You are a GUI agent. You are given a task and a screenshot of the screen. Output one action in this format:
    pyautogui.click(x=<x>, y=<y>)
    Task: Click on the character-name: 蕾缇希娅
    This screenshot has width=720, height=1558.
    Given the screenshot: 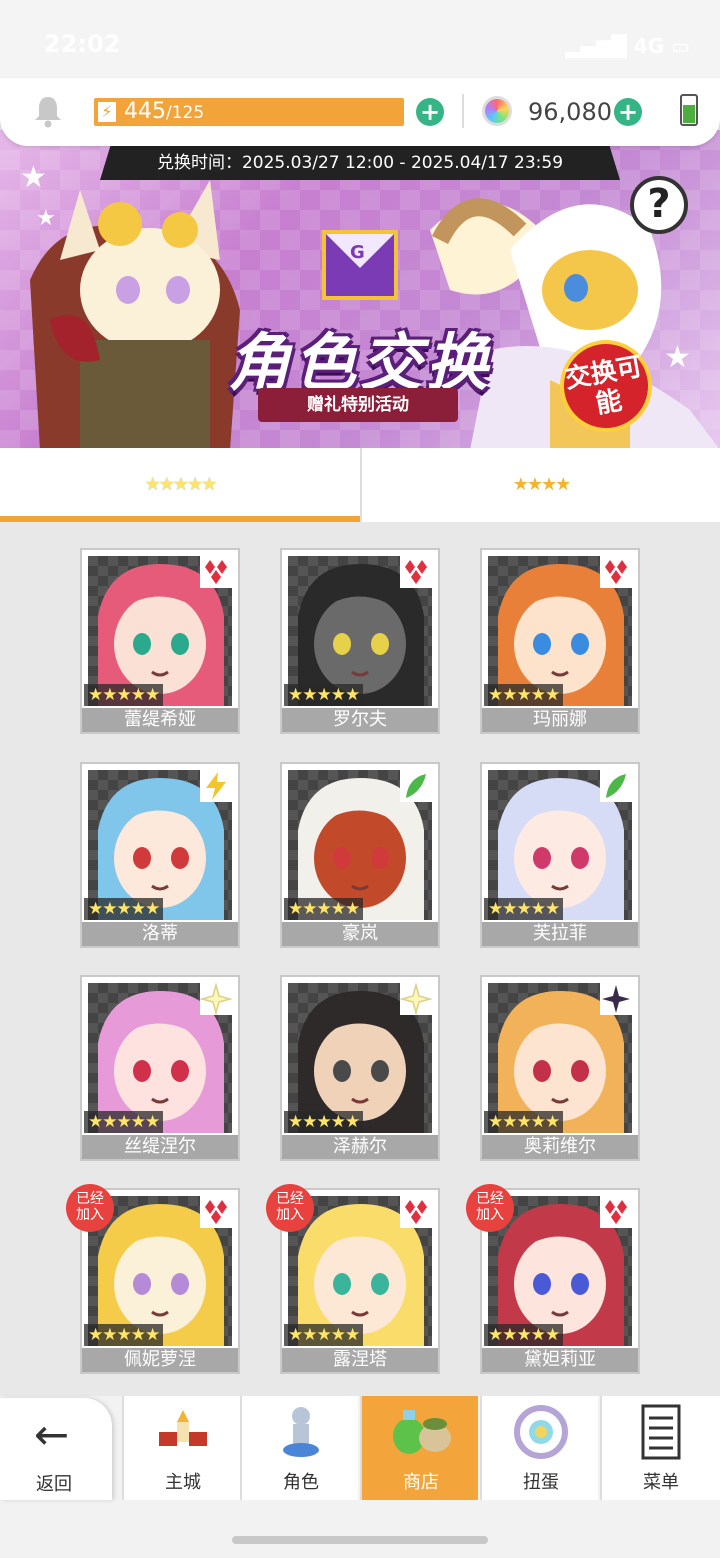 What is the action you would take?
    pyautogui.click(x=160, y=720)
    